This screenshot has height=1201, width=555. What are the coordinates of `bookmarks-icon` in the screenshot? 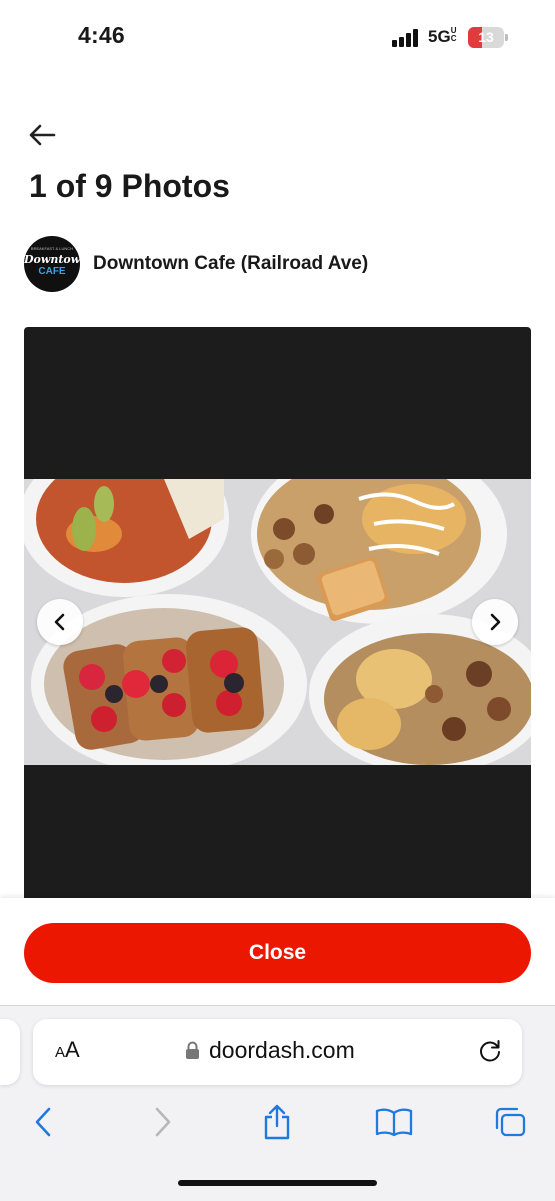 It's located at (394, 1122).